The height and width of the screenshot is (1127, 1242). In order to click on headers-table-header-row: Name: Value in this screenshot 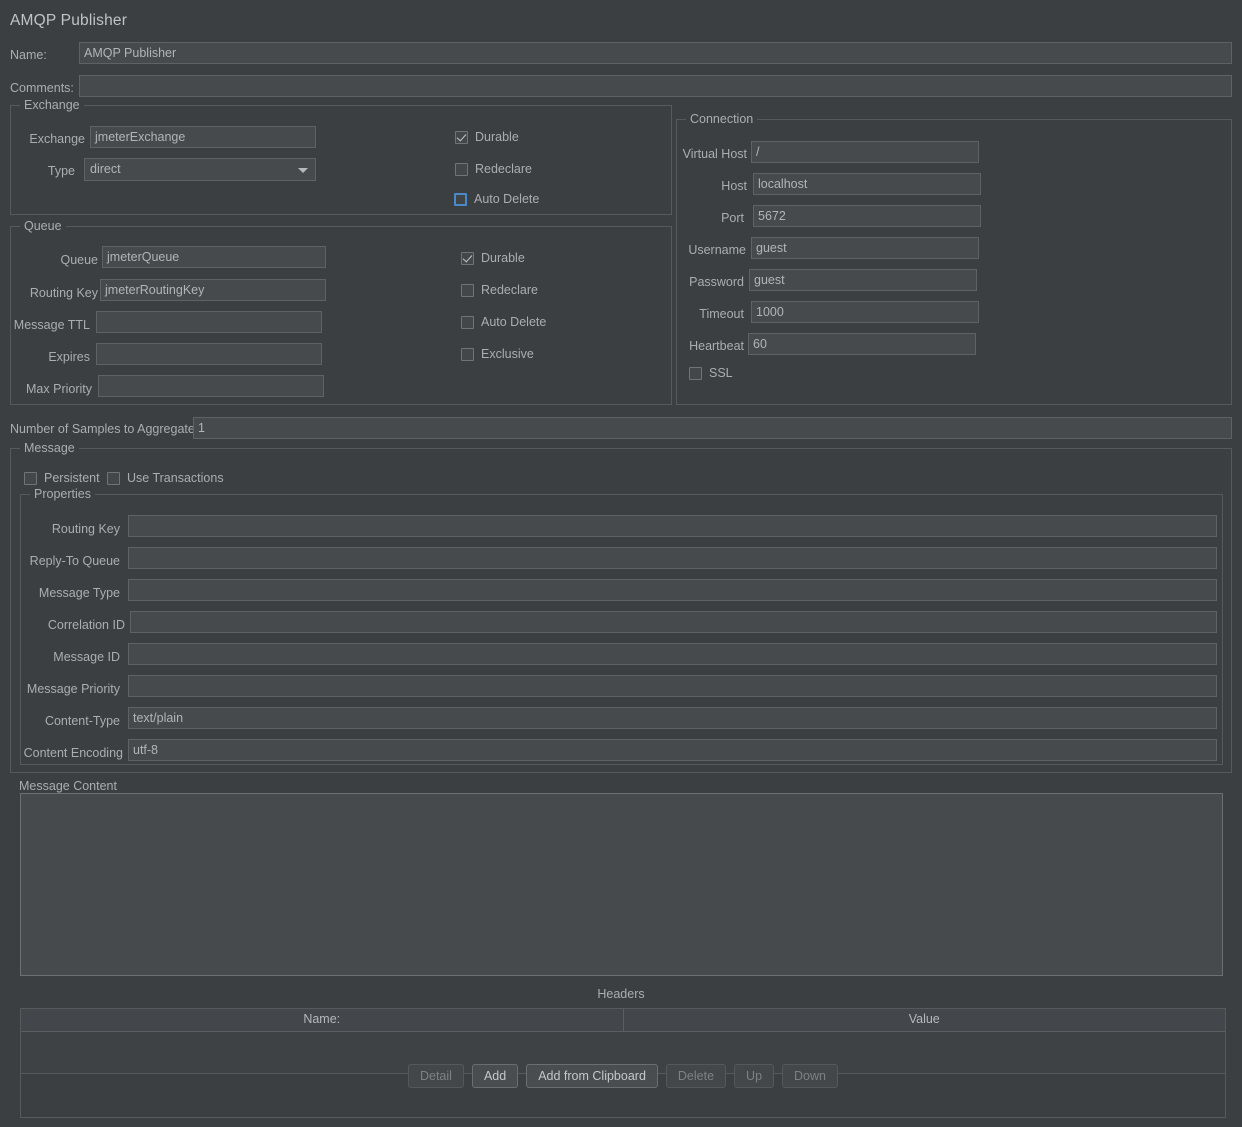, I will do `click(623, 1020)`.